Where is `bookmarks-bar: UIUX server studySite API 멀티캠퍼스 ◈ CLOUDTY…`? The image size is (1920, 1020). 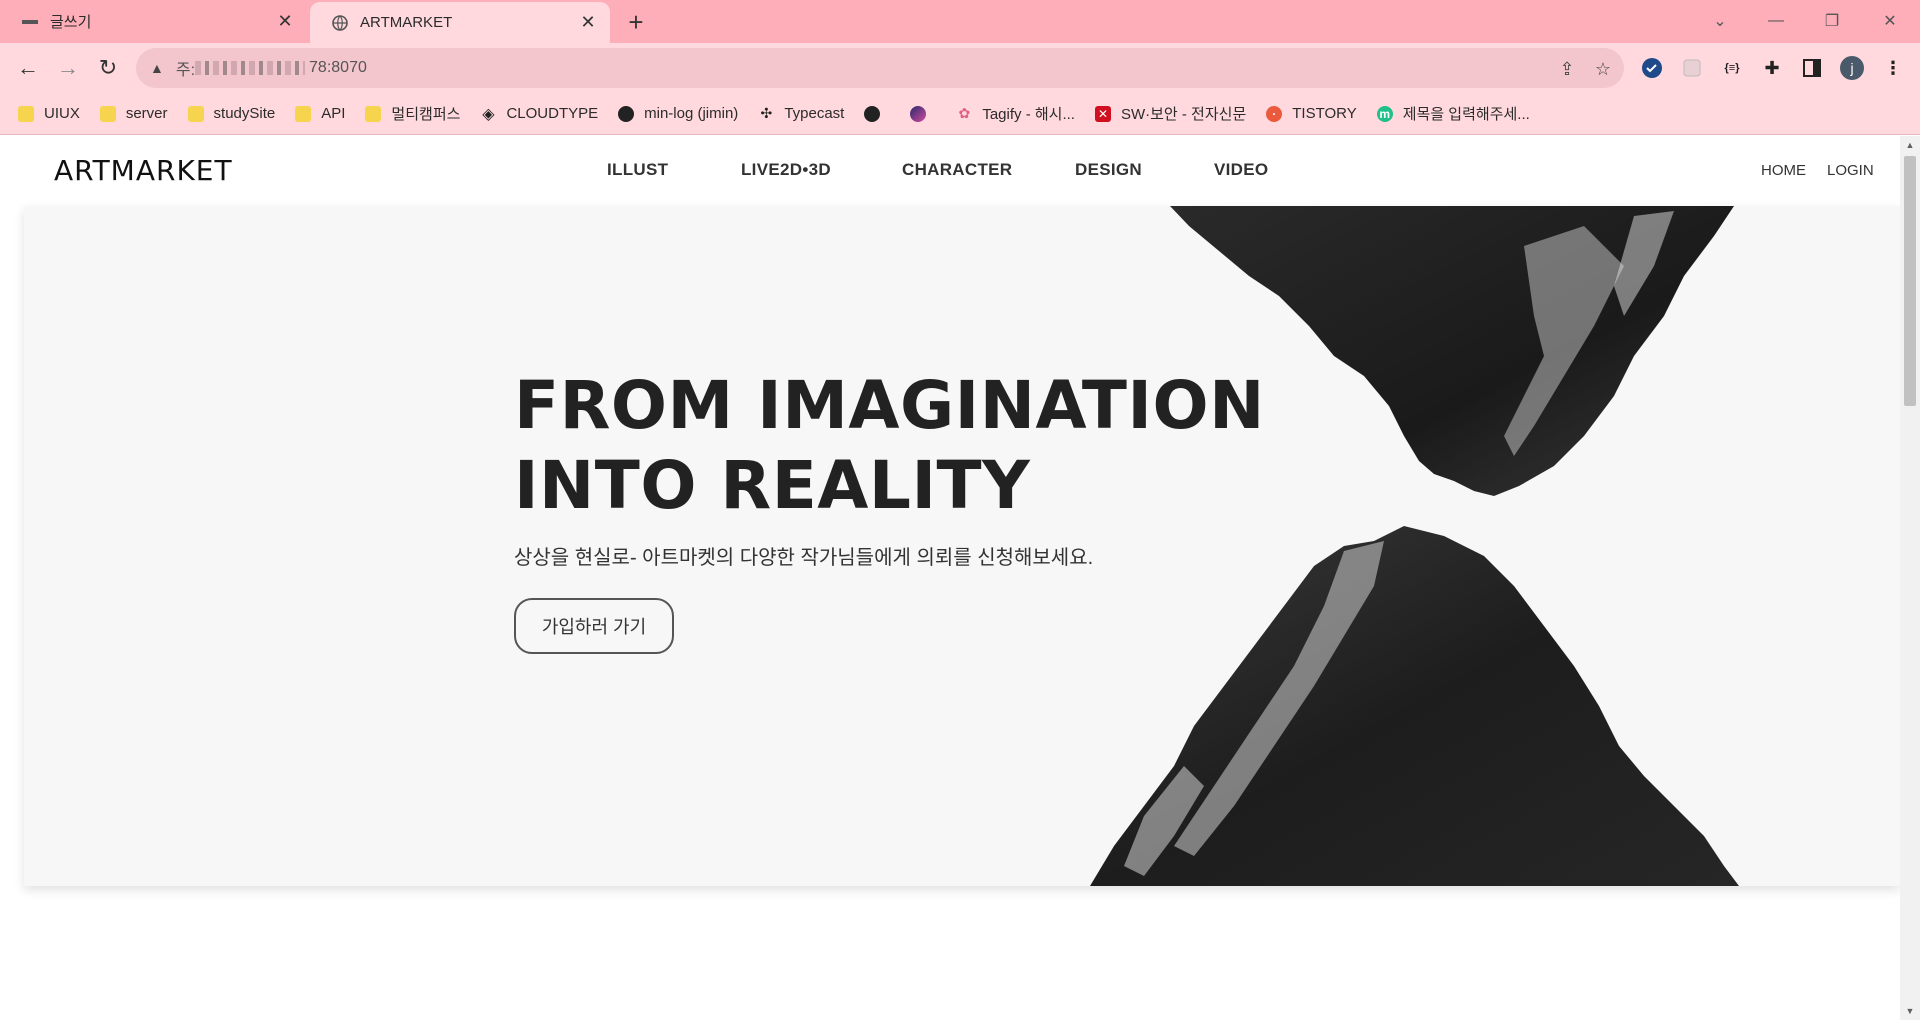 bookmarks-bar: UIUX server studySite API 멀티캠퍼스 ◈ CLOUDTY… is located at coordinates (960, 114).